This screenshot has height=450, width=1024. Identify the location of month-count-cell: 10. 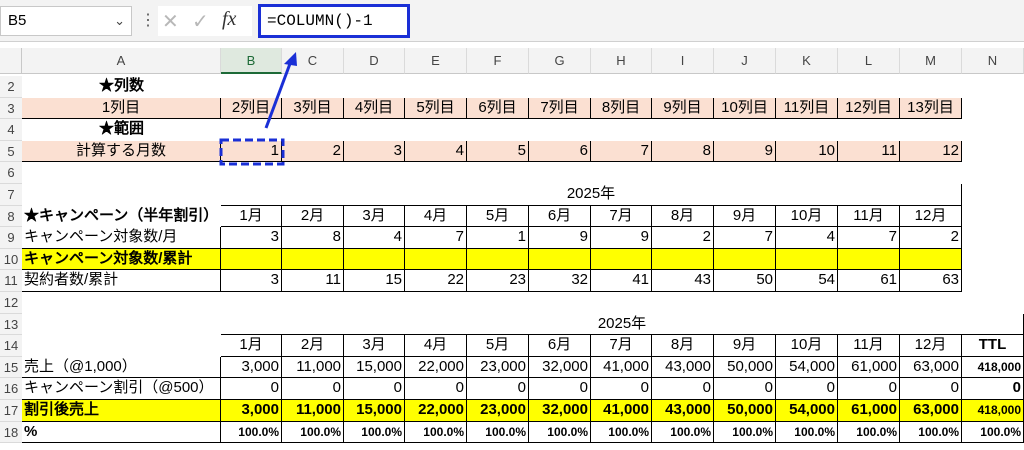
(807, 151).